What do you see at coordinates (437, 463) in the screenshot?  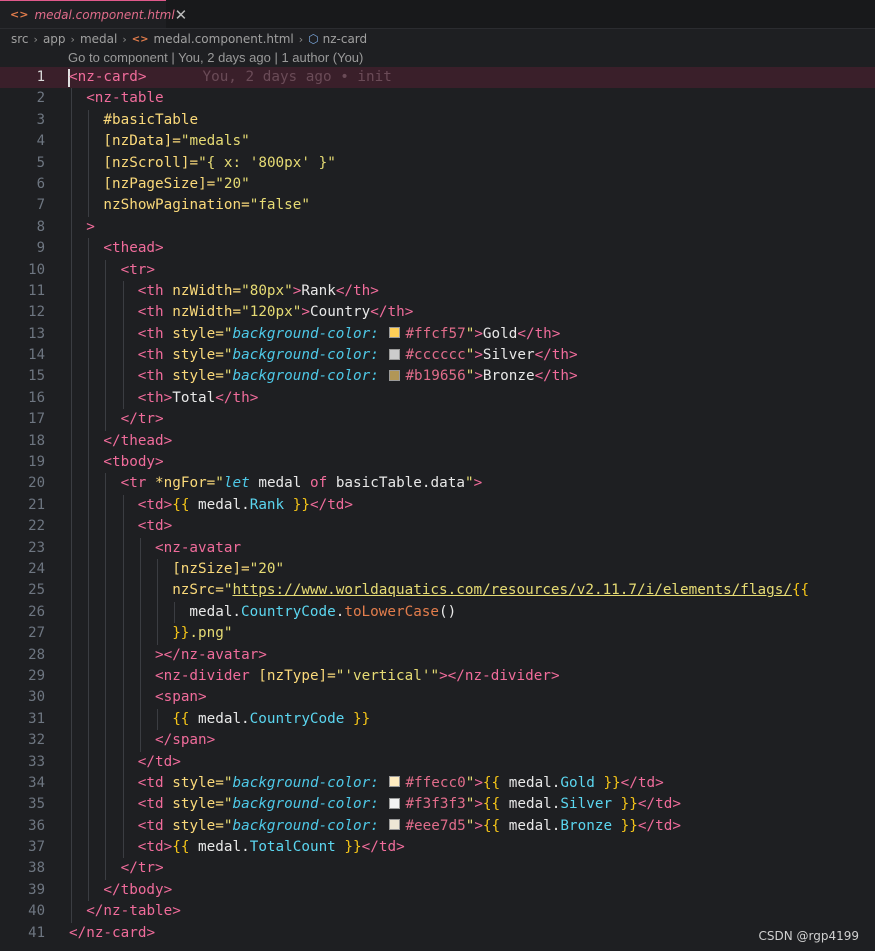 I see `code-line: 19 <tbody>` at bounding box center [437, 463].